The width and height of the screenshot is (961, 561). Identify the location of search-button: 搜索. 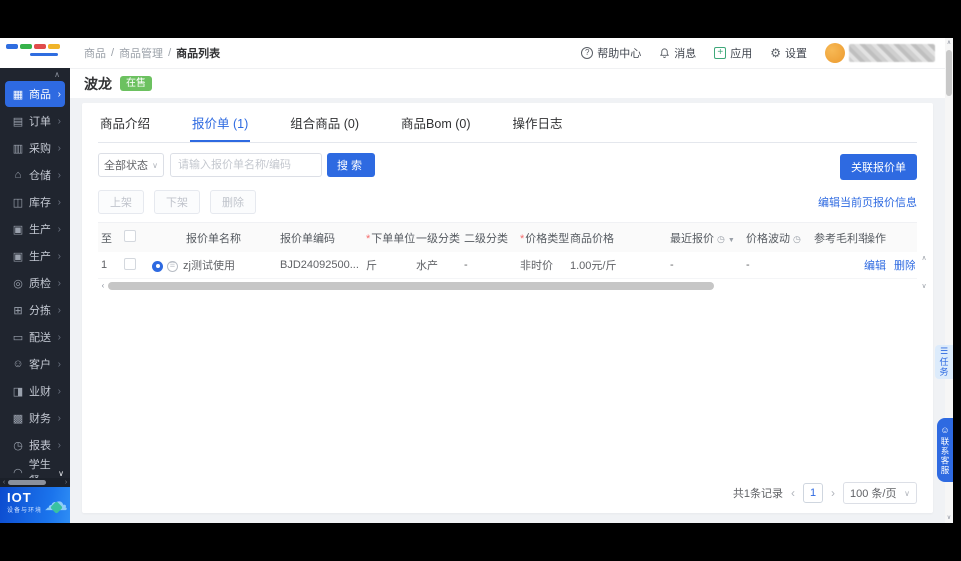
(351, 165).